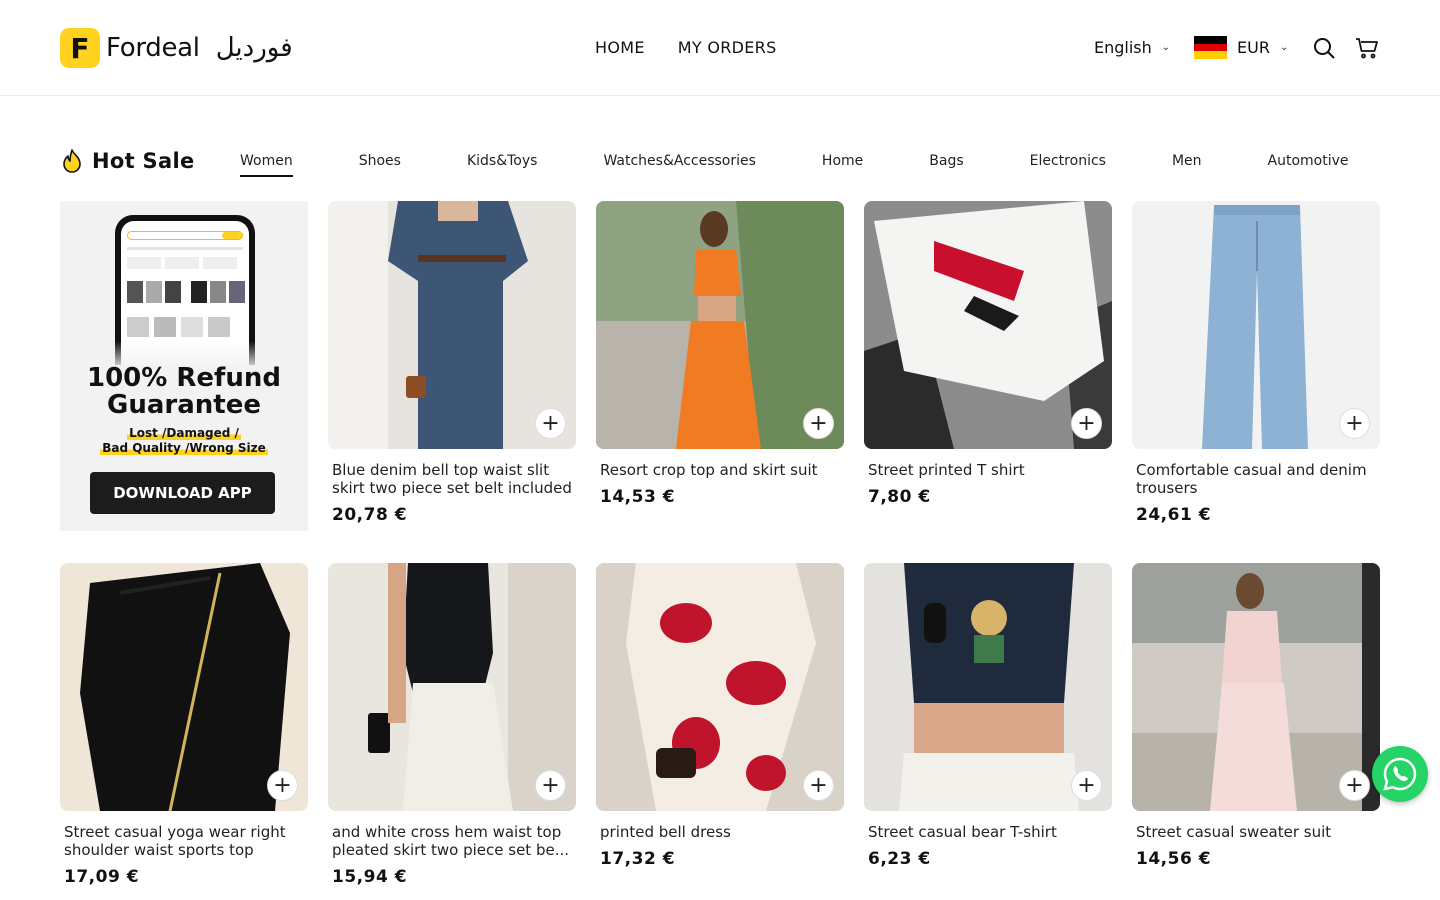 This screenshot has height=900, width=1440. Describe the element at coordinates (842, 161) in the screenshot. I see `tab-home: Home` at that location.